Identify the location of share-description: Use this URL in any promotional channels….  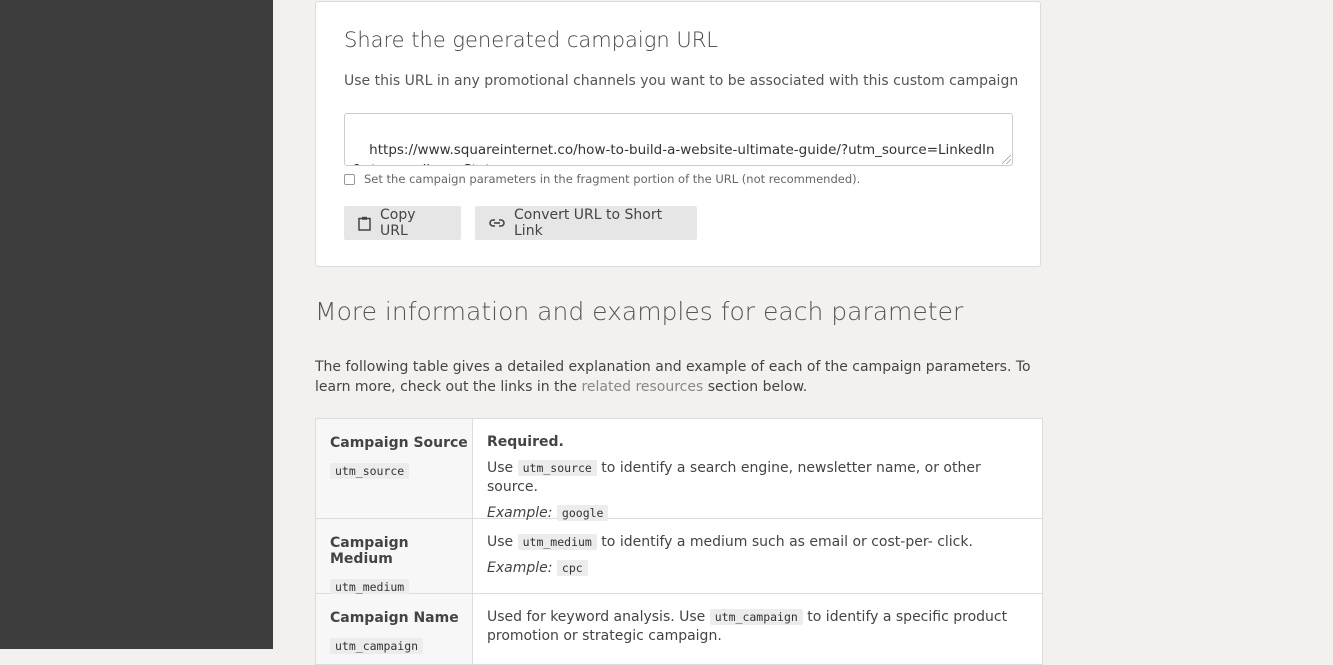
(681, 81).